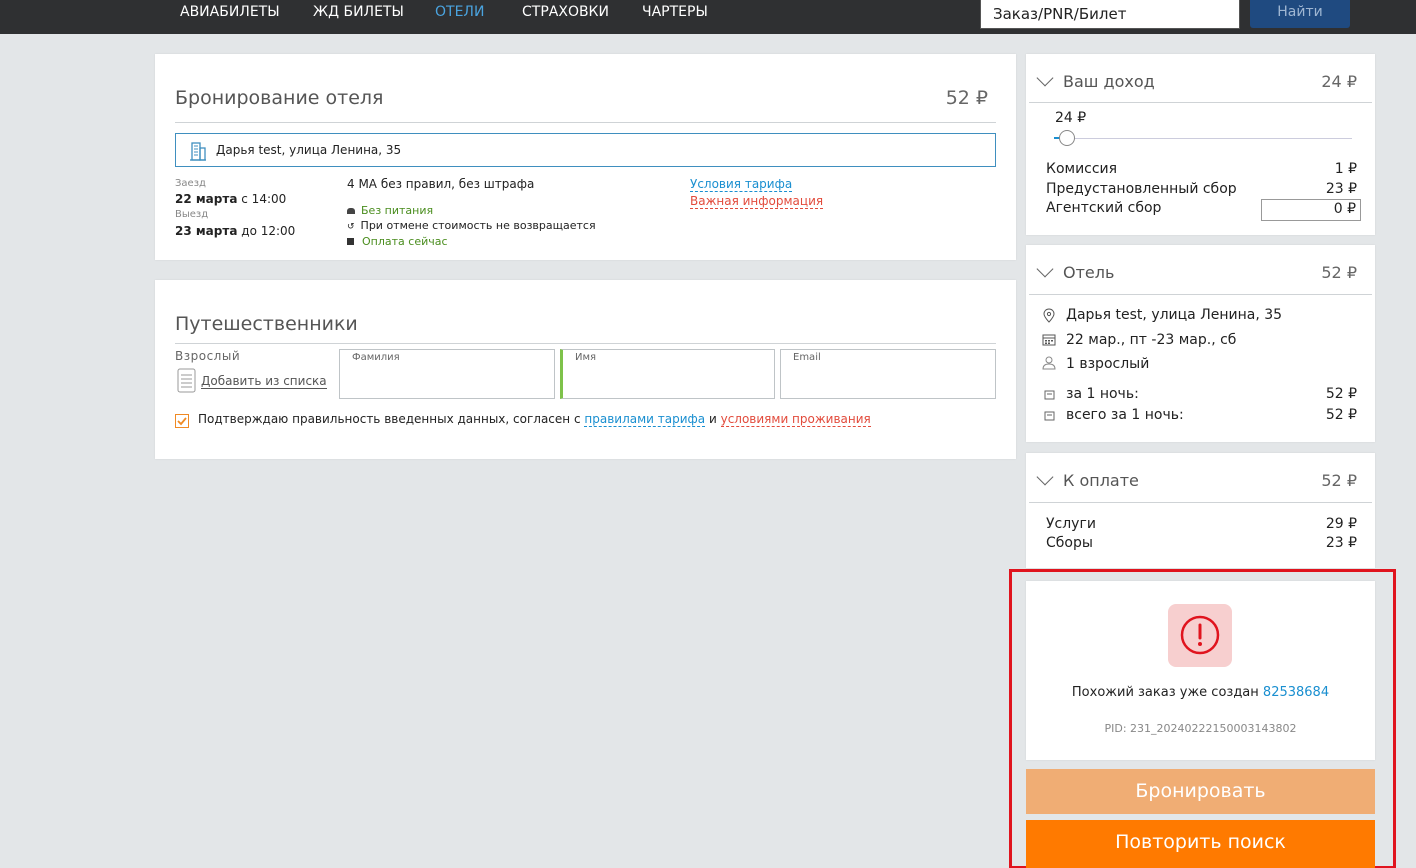 The height and width of the screenshot is (868, 1416). I want to click on repeat-search-button: Повторить поиск, so click(1200, 844).